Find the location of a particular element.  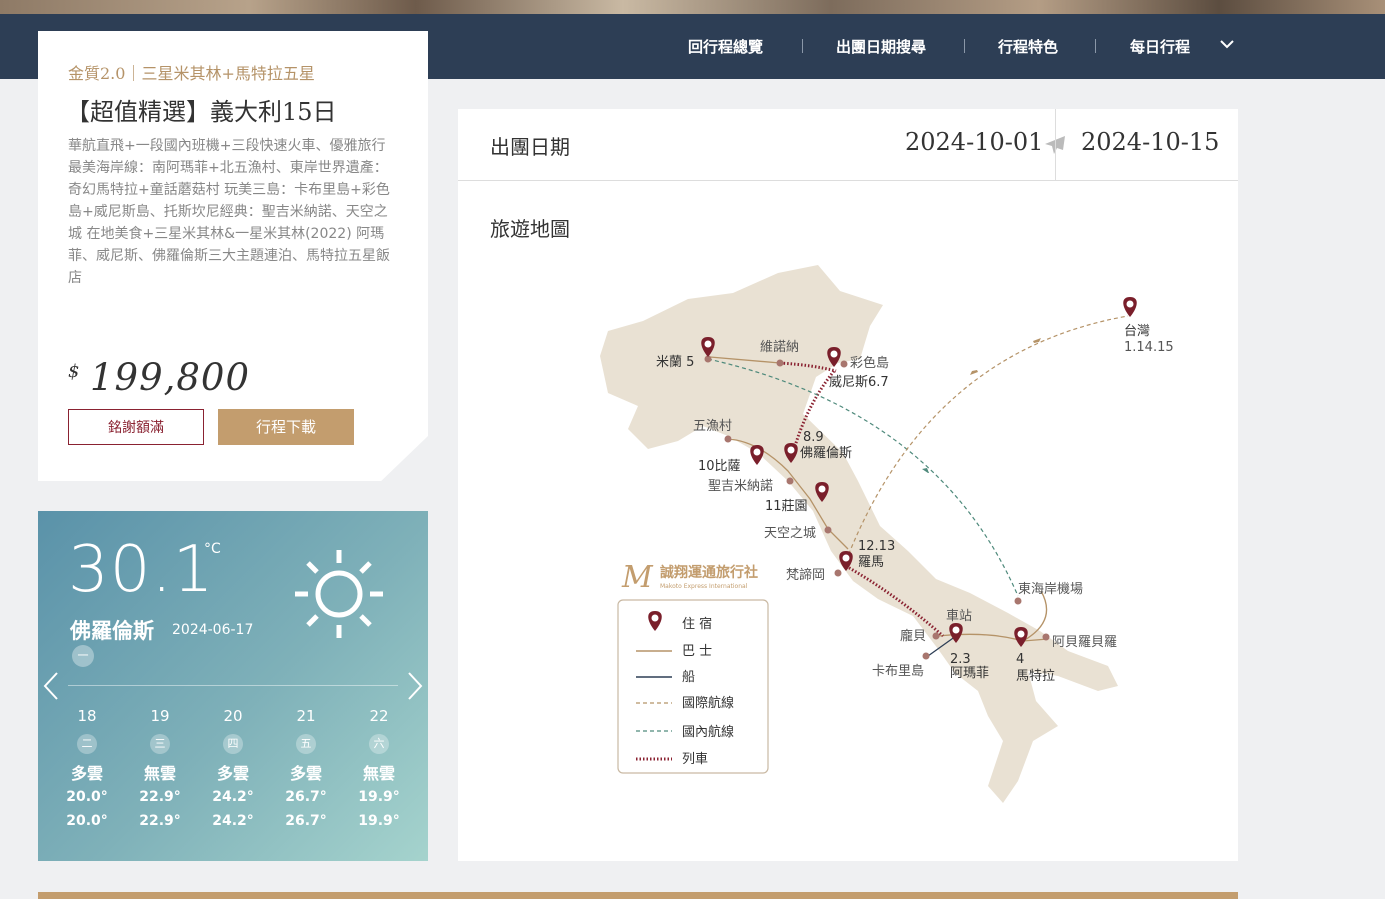

forecast-low: 26.7° is located at coordinates (306, 821).